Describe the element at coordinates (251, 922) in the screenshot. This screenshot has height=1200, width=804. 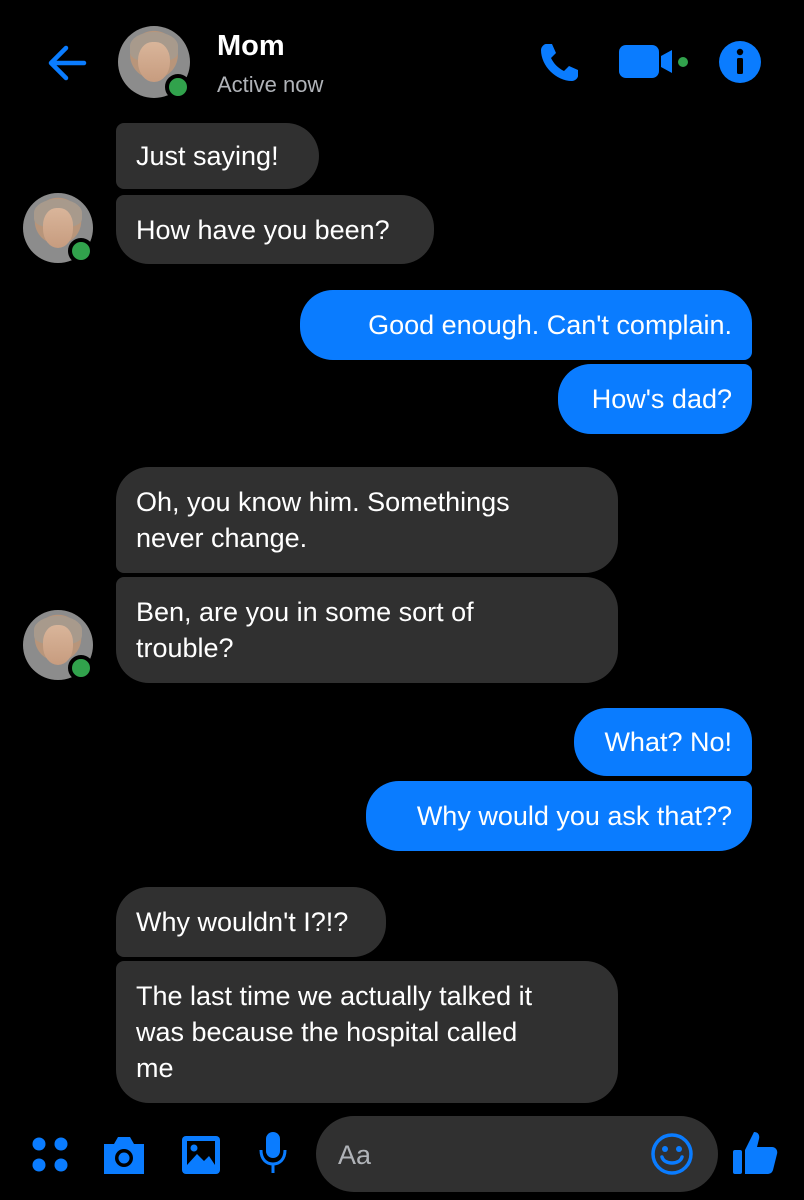
I see `message-incoming: Why wouldn't I?!?` at that location.